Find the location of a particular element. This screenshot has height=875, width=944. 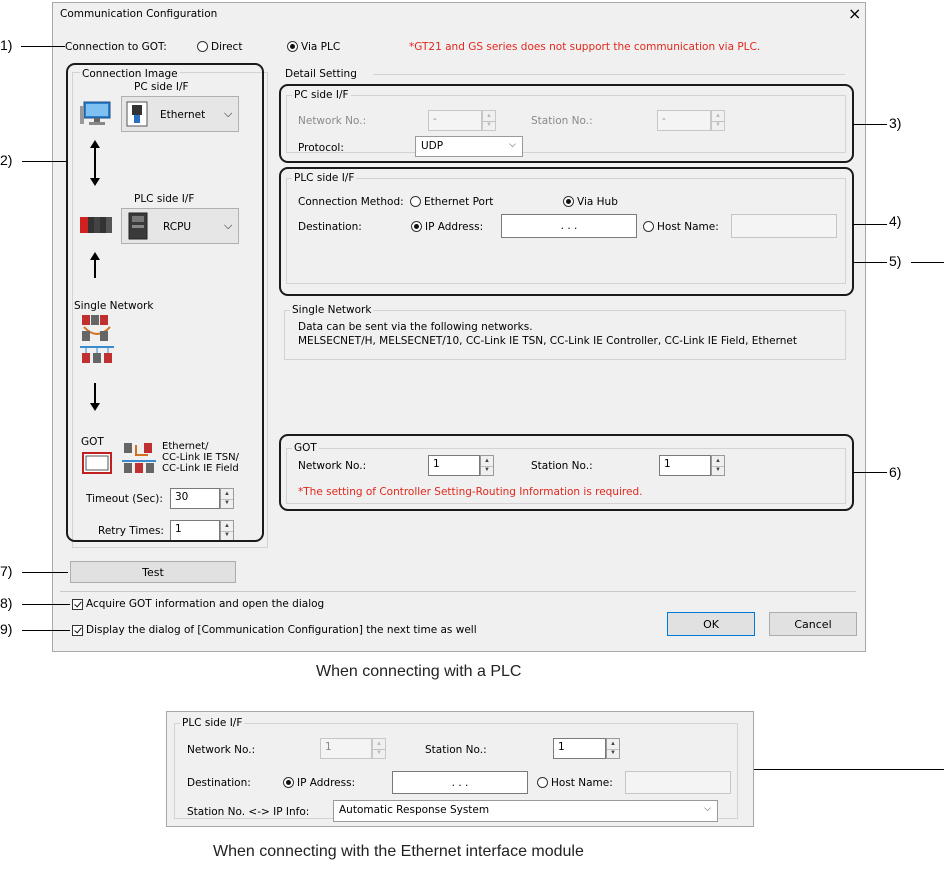

single-network-title: Single Network is located at coordinates (332, 310).